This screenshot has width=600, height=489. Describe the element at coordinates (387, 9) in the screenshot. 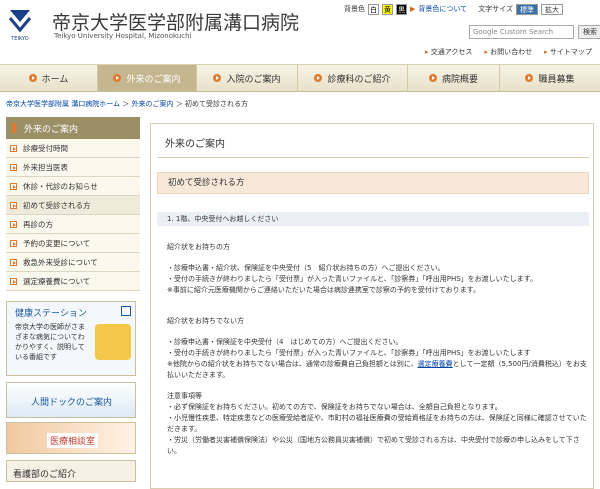

I see `bg-yellow-button: 黄` at that location.